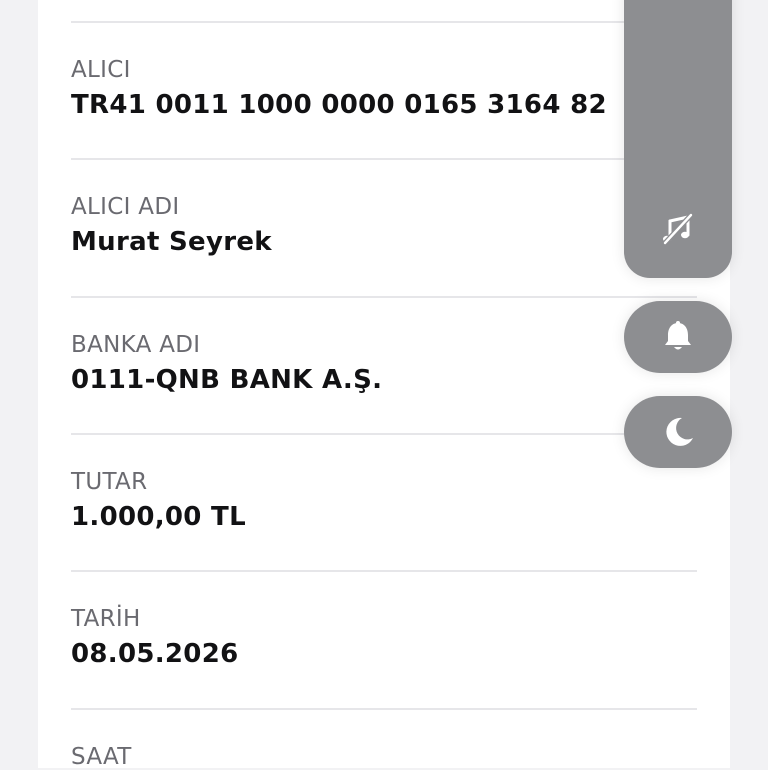 This screenshot has width=768, height=770. I want to click on ring-toggle, so click(678, 337).